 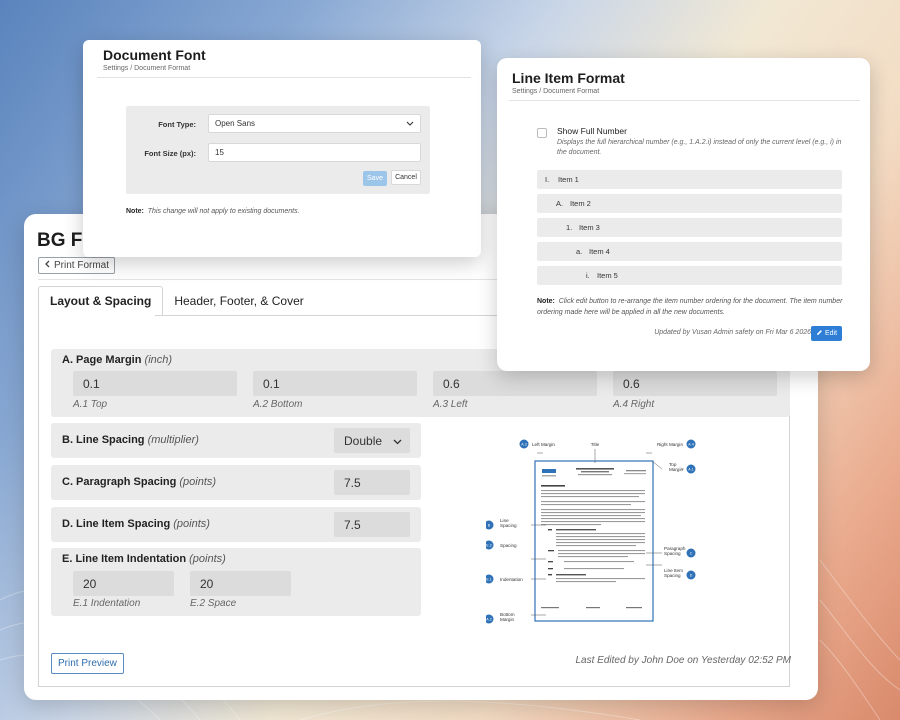 What do you see at coordinates (488, 620) in the screenshot?
I see `badge-text-bottom-margin: A.2` at bounding box center [488, 620].